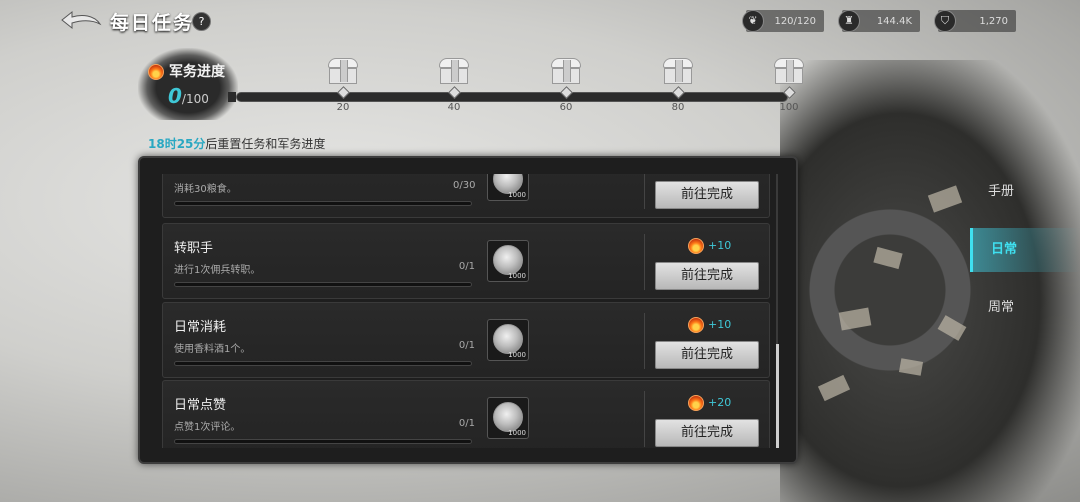 This screenshot has width=1080, height=502. I want to click on task-row: 日常消耗 使用香料酒1个。 0/1 1000 +10 前往完成, so click(466, 340).